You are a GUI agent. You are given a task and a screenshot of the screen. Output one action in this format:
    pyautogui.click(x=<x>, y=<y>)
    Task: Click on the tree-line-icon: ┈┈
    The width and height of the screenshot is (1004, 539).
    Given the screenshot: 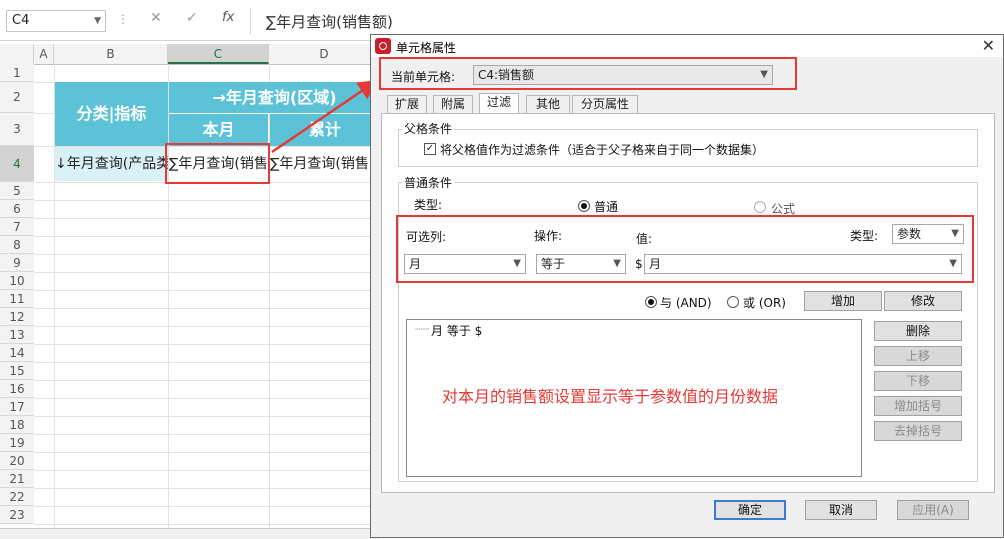 What is the action you would take?
    pyautogui.click(x=422, y=329)
    